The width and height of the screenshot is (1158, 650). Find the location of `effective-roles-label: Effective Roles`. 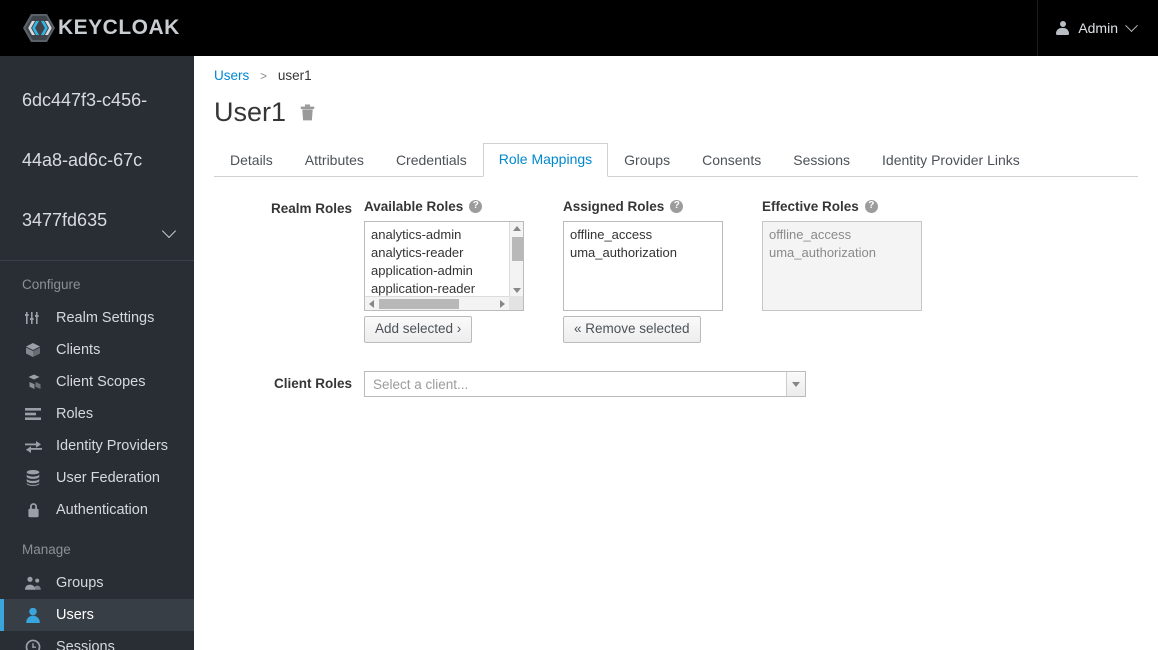

effective-roles-label: Effective Roles is located at coordinates (810, 206).